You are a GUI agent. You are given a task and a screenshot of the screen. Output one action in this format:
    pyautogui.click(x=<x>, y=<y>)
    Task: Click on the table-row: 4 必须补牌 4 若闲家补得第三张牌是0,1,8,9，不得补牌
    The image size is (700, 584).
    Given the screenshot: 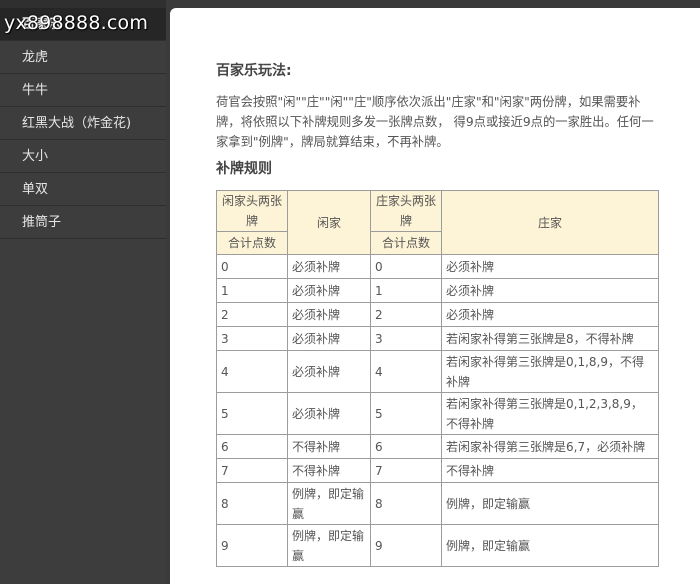 What is the action you would take?
    pyautogui.click(x=437, y=371)
    